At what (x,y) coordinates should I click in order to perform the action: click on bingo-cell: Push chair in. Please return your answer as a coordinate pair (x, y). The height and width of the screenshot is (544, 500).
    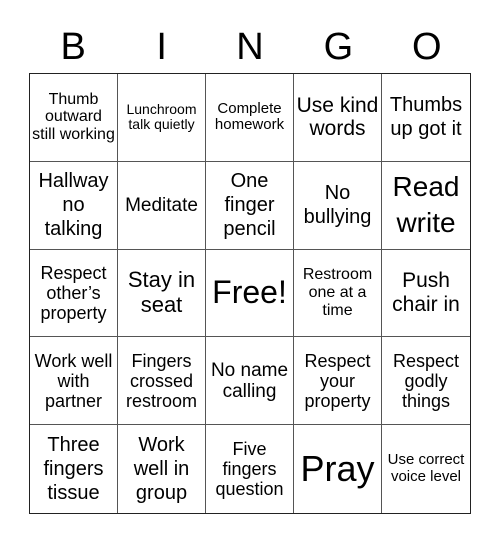
    Looking at the image, I should click on (426, 294).